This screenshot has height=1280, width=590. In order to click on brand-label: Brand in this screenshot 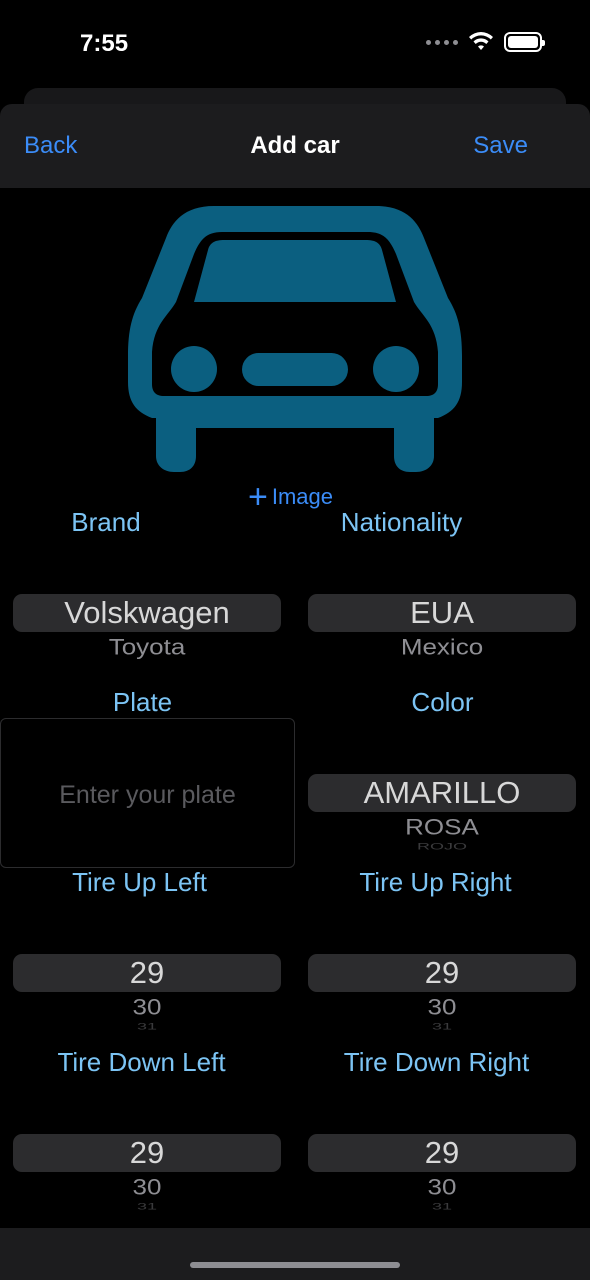, I will do `click(106, 522)`.